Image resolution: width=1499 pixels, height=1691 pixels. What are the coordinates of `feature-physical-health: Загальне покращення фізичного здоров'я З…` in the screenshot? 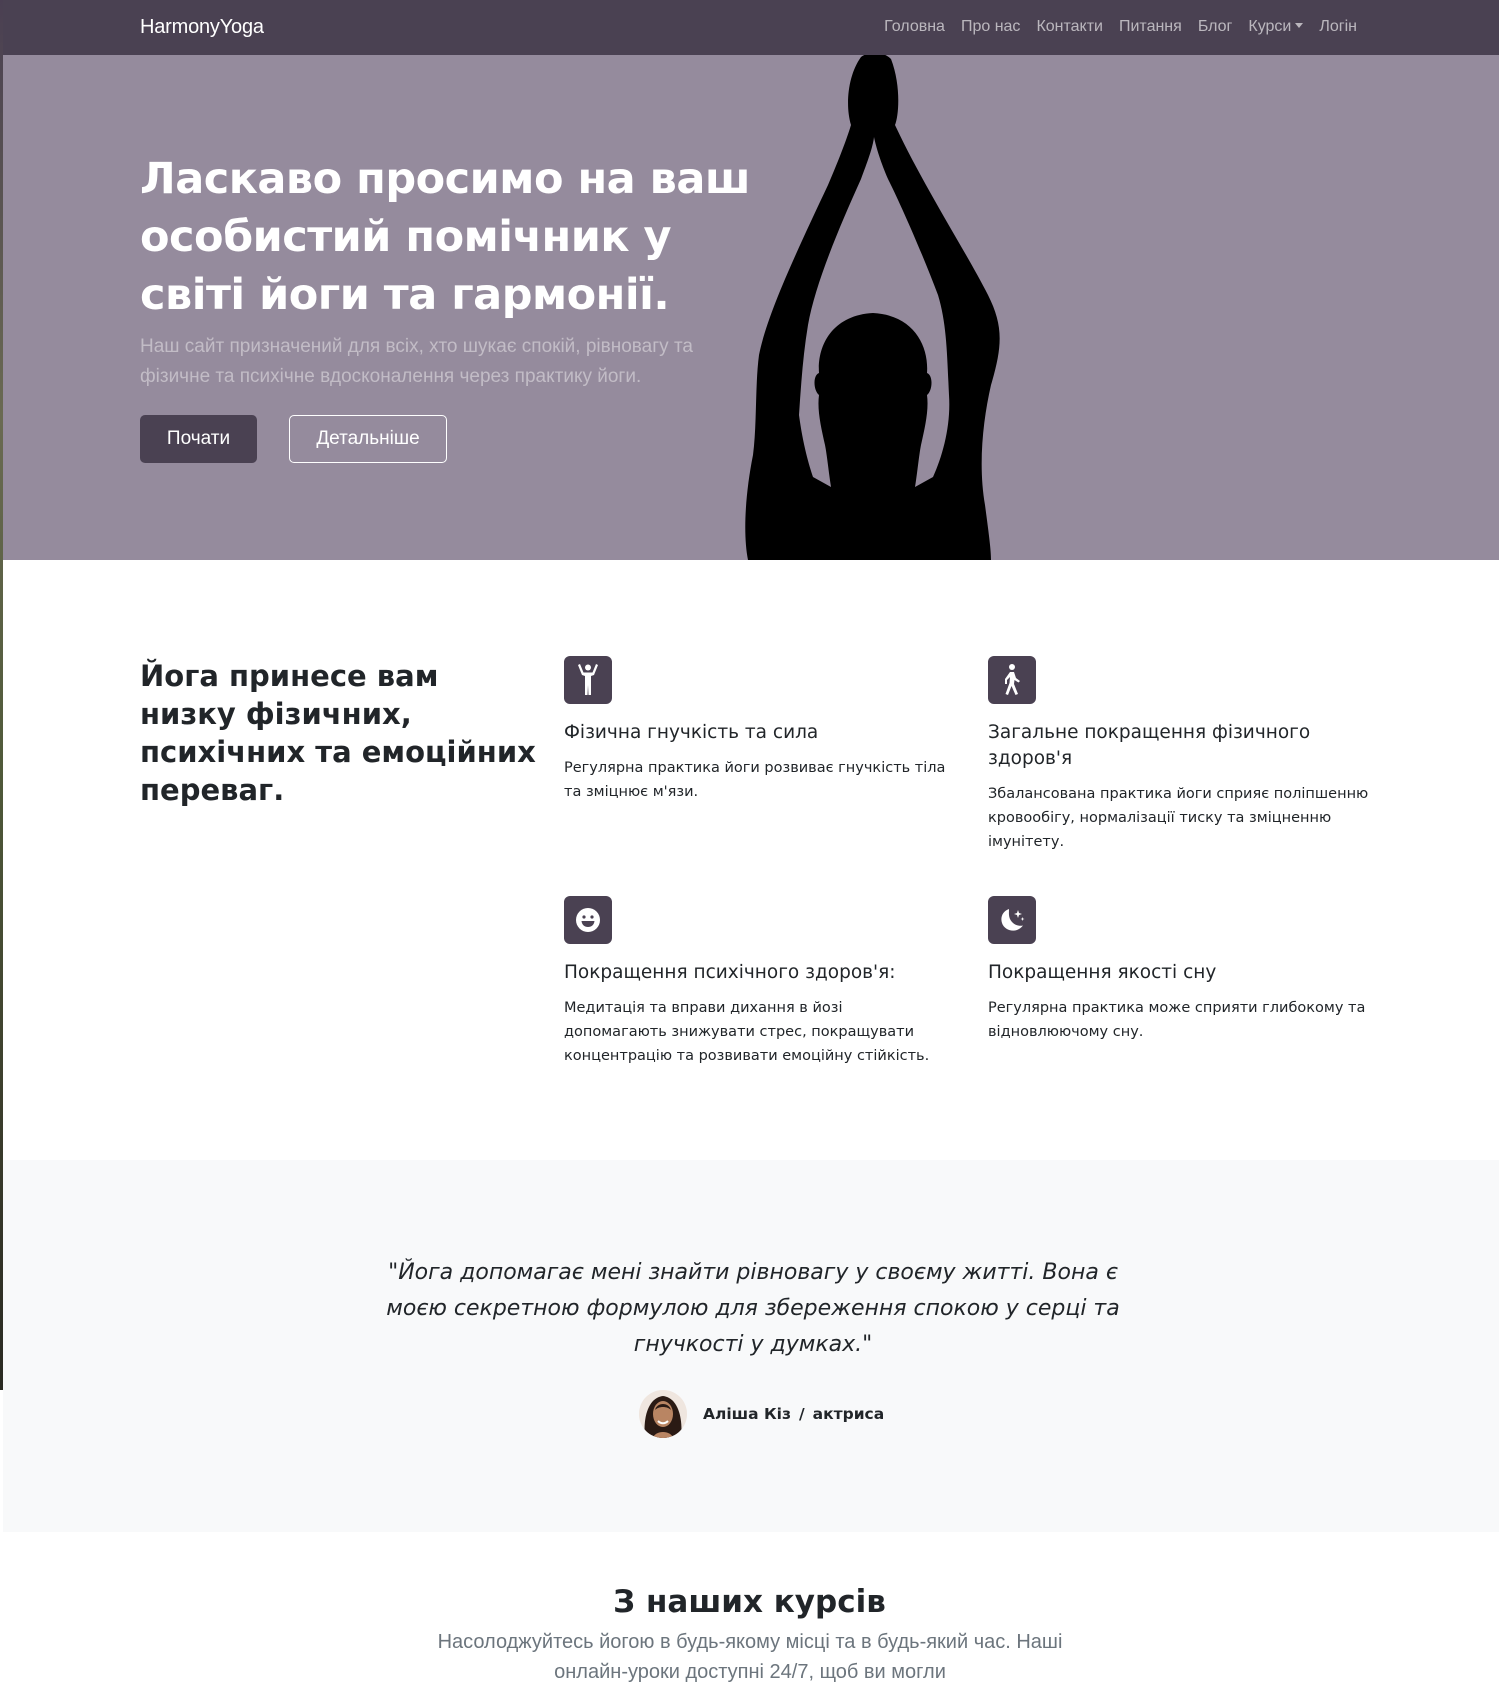 It's located at (1180, 755).